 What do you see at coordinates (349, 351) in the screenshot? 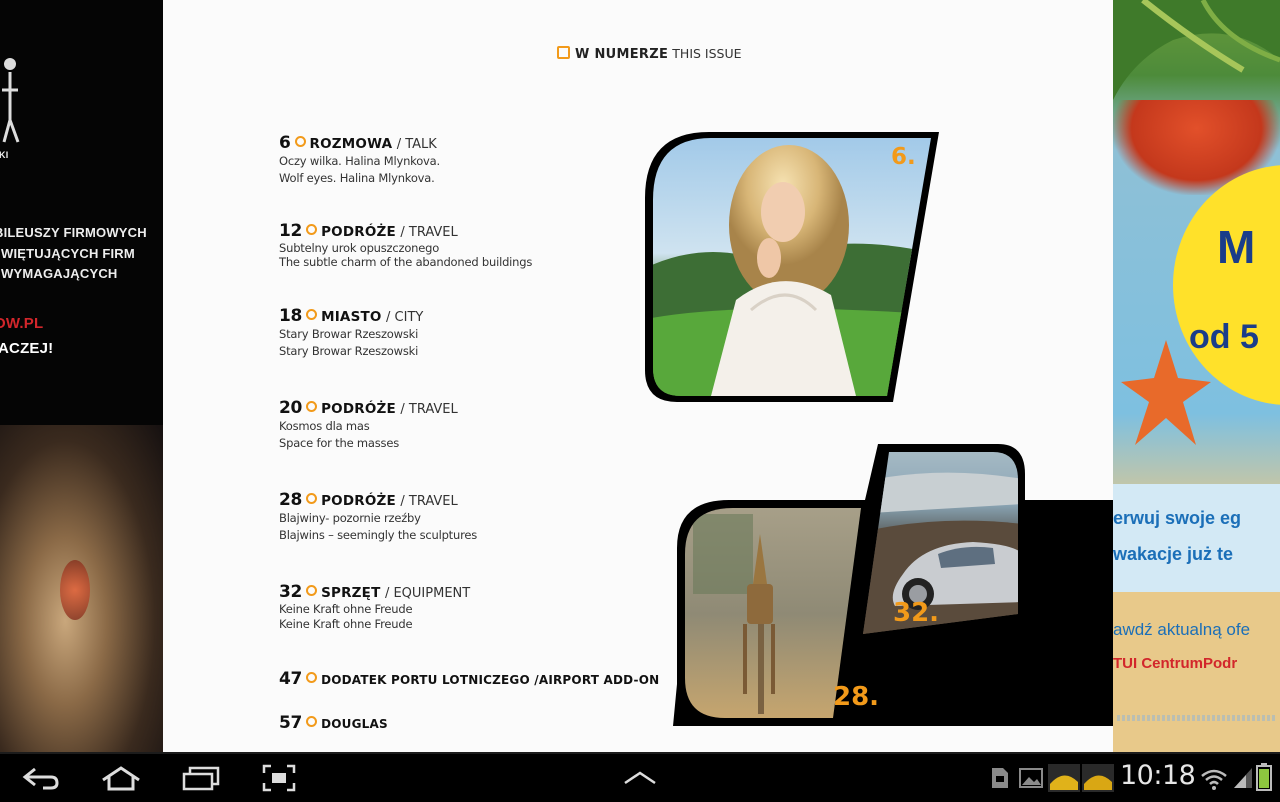
I see `toc-desc-en: Stary Browar Rzeszowski` at bounding box center [349, 351].